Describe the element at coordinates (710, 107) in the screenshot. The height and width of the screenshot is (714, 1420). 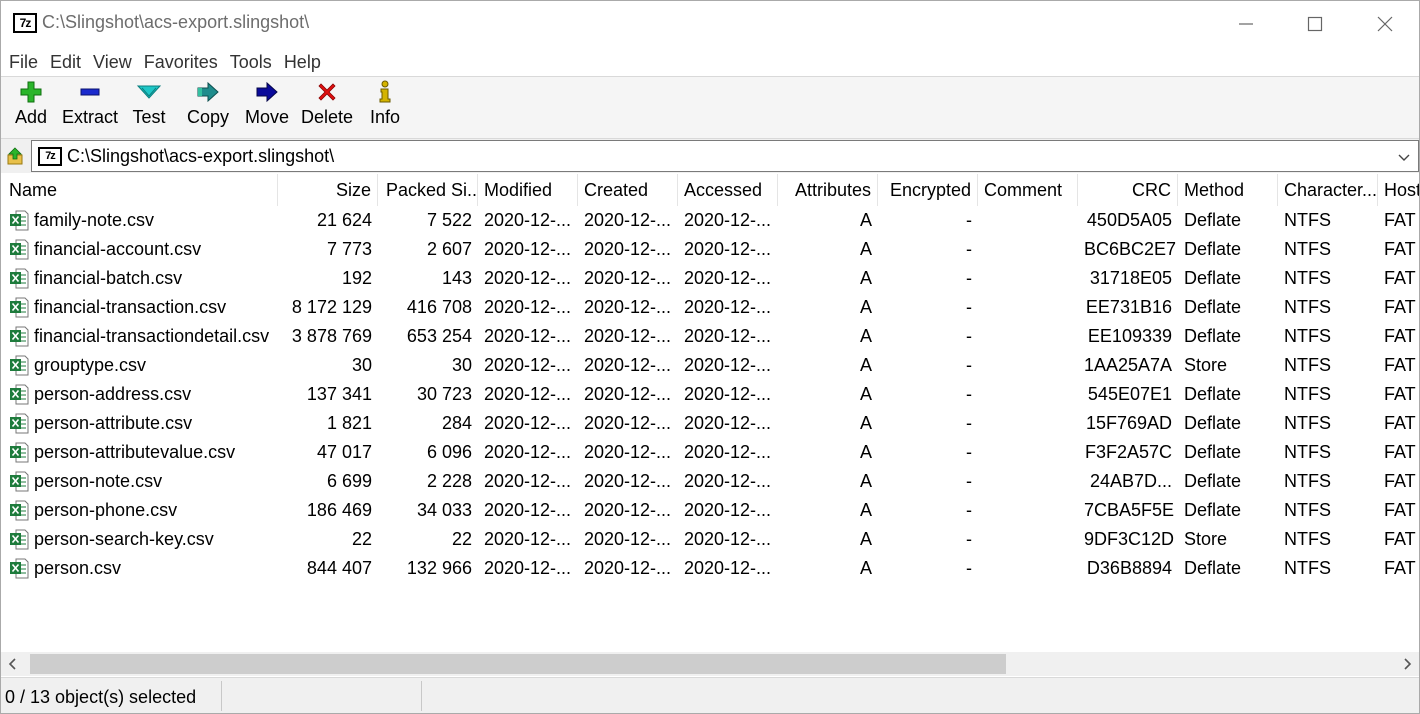
I see `toolbar: Add Extract Test Copy Move Delete Info` at that location.